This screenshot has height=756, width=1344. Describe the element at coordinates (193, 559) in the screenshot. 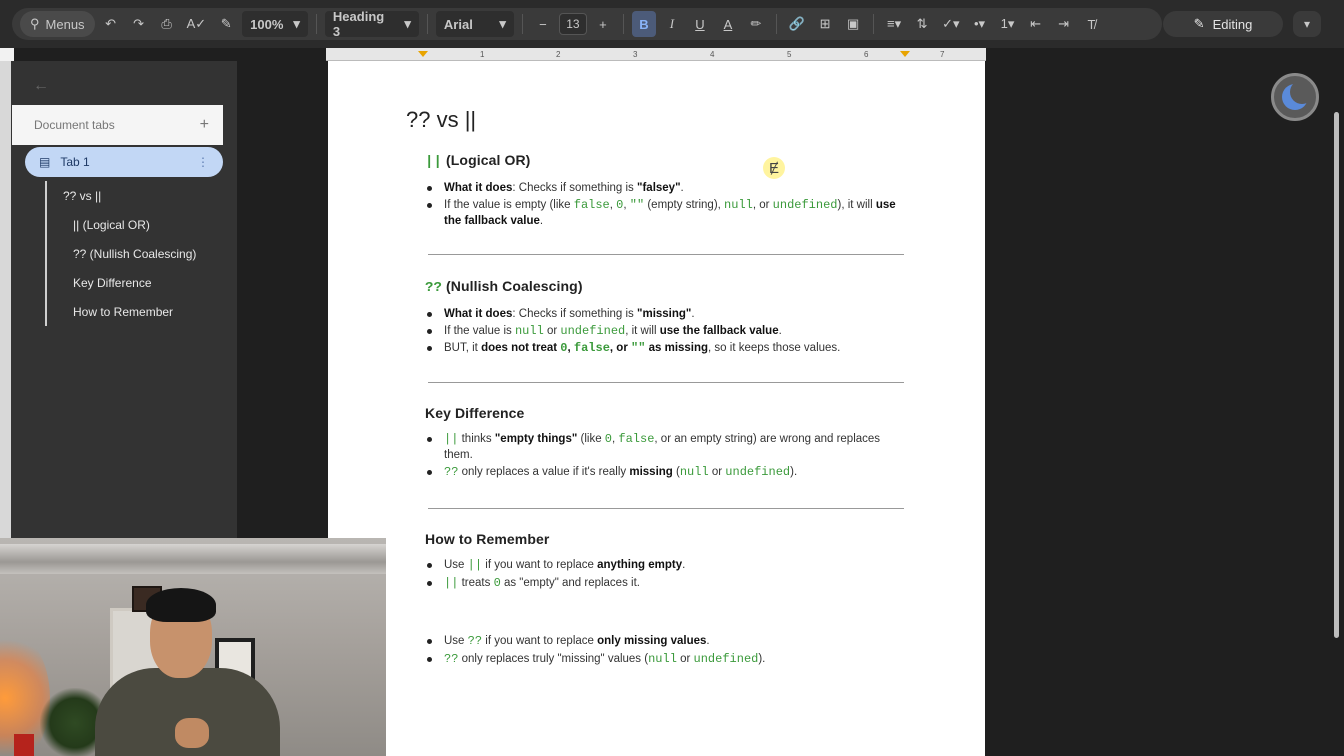

I see `ceiling-duct` at that location.